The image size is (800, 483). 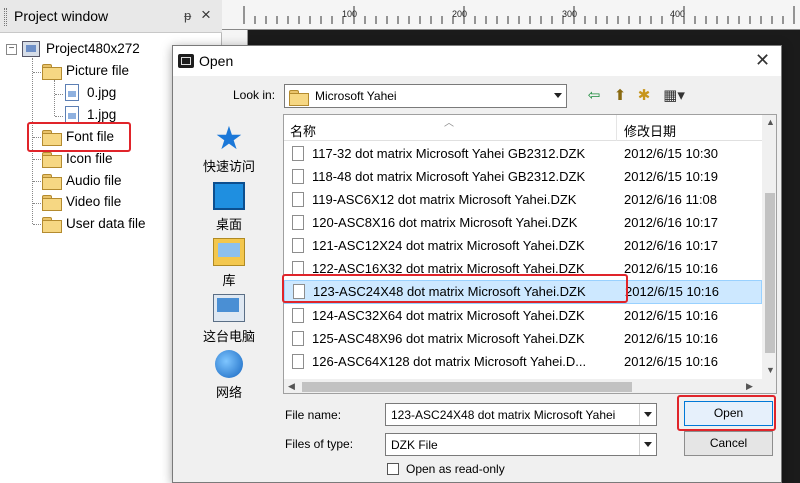 What do you see at coordinates (728, 443) in the screenshot?
I see `cancel-button: Cancel` at bounding box center [728, 443].